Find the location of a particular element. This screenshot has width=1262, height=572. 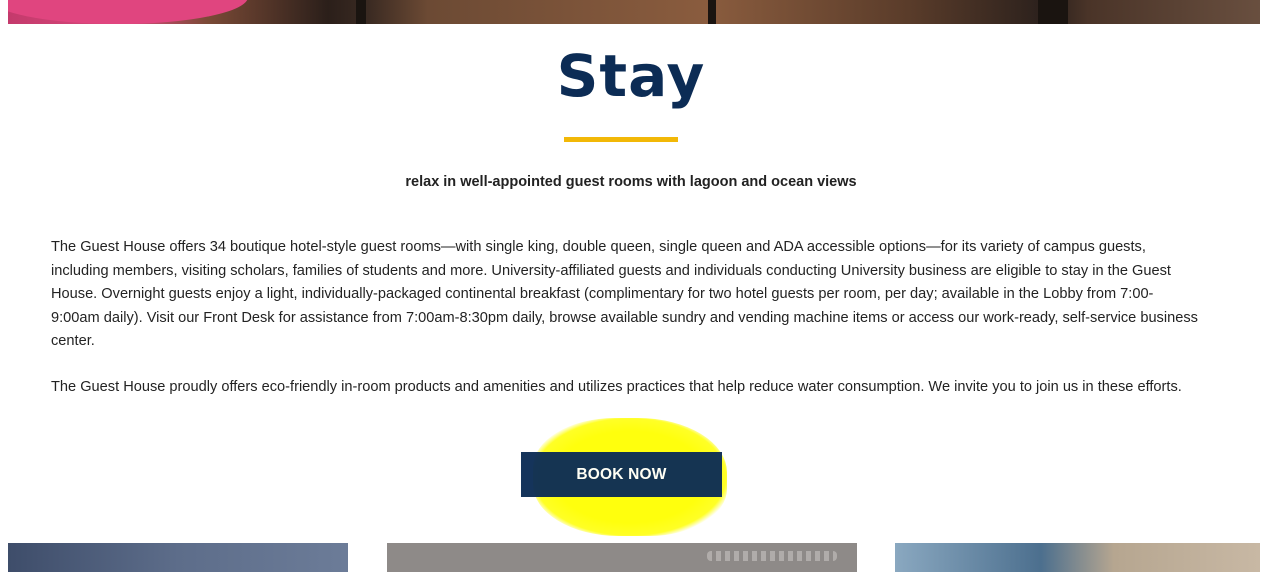

title-underline-accent is located at coordinates (621, 139).